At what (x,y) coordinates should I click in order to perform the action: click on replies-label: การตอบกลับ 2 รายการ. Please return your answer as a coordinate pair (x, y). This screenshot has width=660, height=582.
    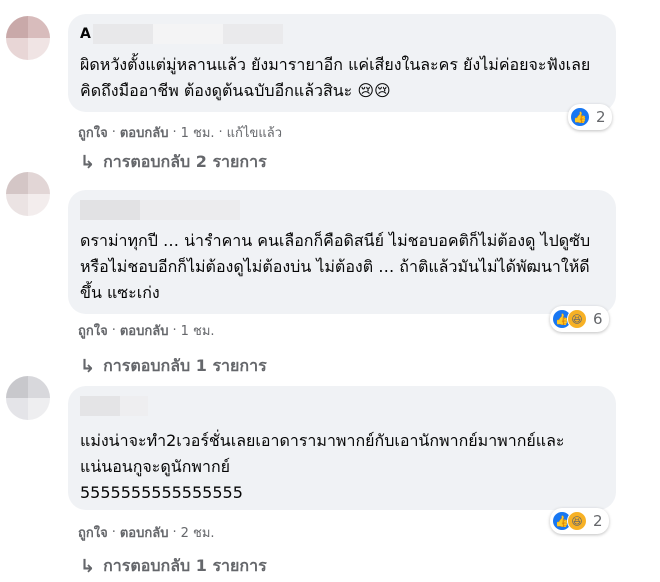
    Looking at the image, I should click on (185, 161).